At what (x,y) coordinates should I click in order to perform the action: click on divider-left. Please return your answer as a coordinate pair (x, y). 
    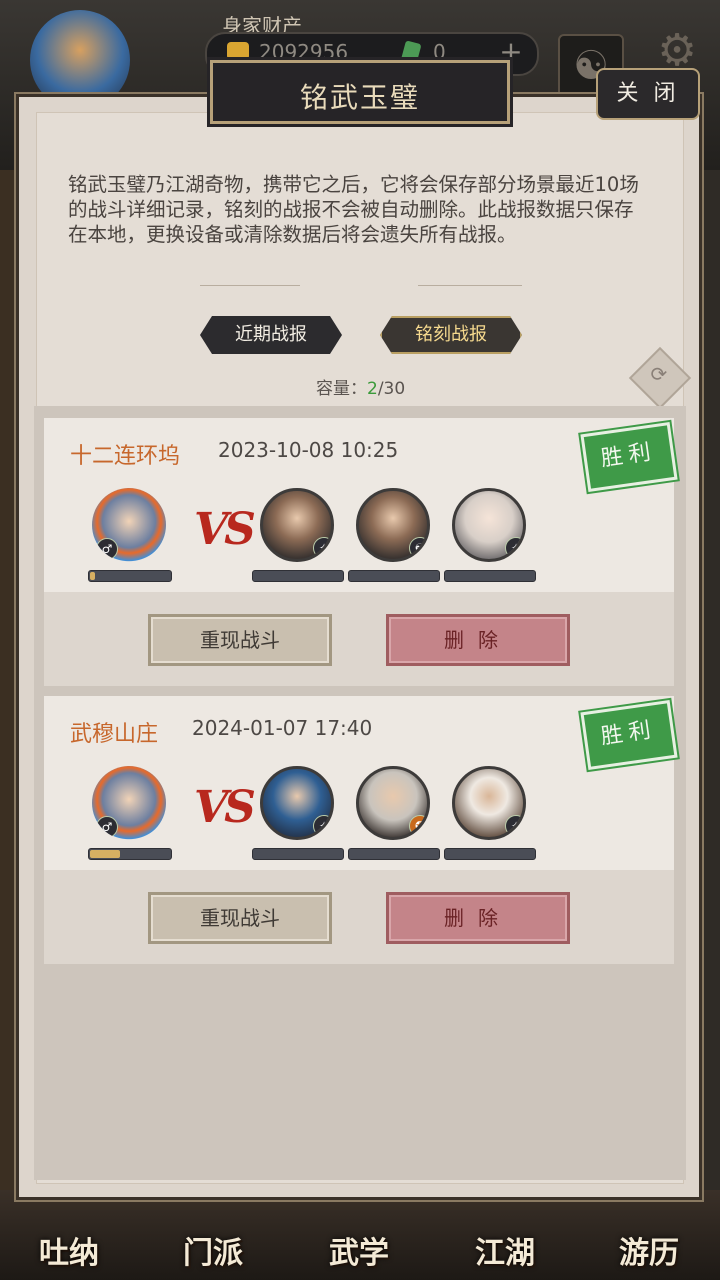
    Looking at the image, I should click on (250, 285).